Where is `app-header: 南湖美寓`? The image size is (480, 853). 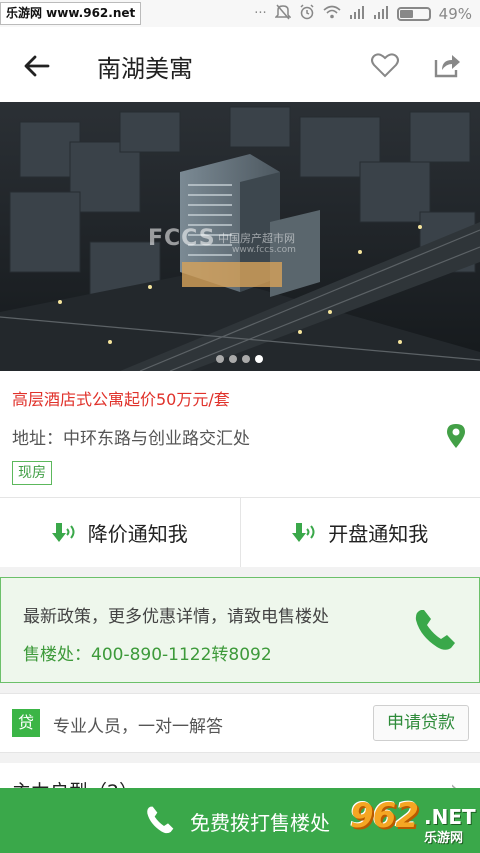
app-header: 南湖美寓 is located at coordinates (240, 64).